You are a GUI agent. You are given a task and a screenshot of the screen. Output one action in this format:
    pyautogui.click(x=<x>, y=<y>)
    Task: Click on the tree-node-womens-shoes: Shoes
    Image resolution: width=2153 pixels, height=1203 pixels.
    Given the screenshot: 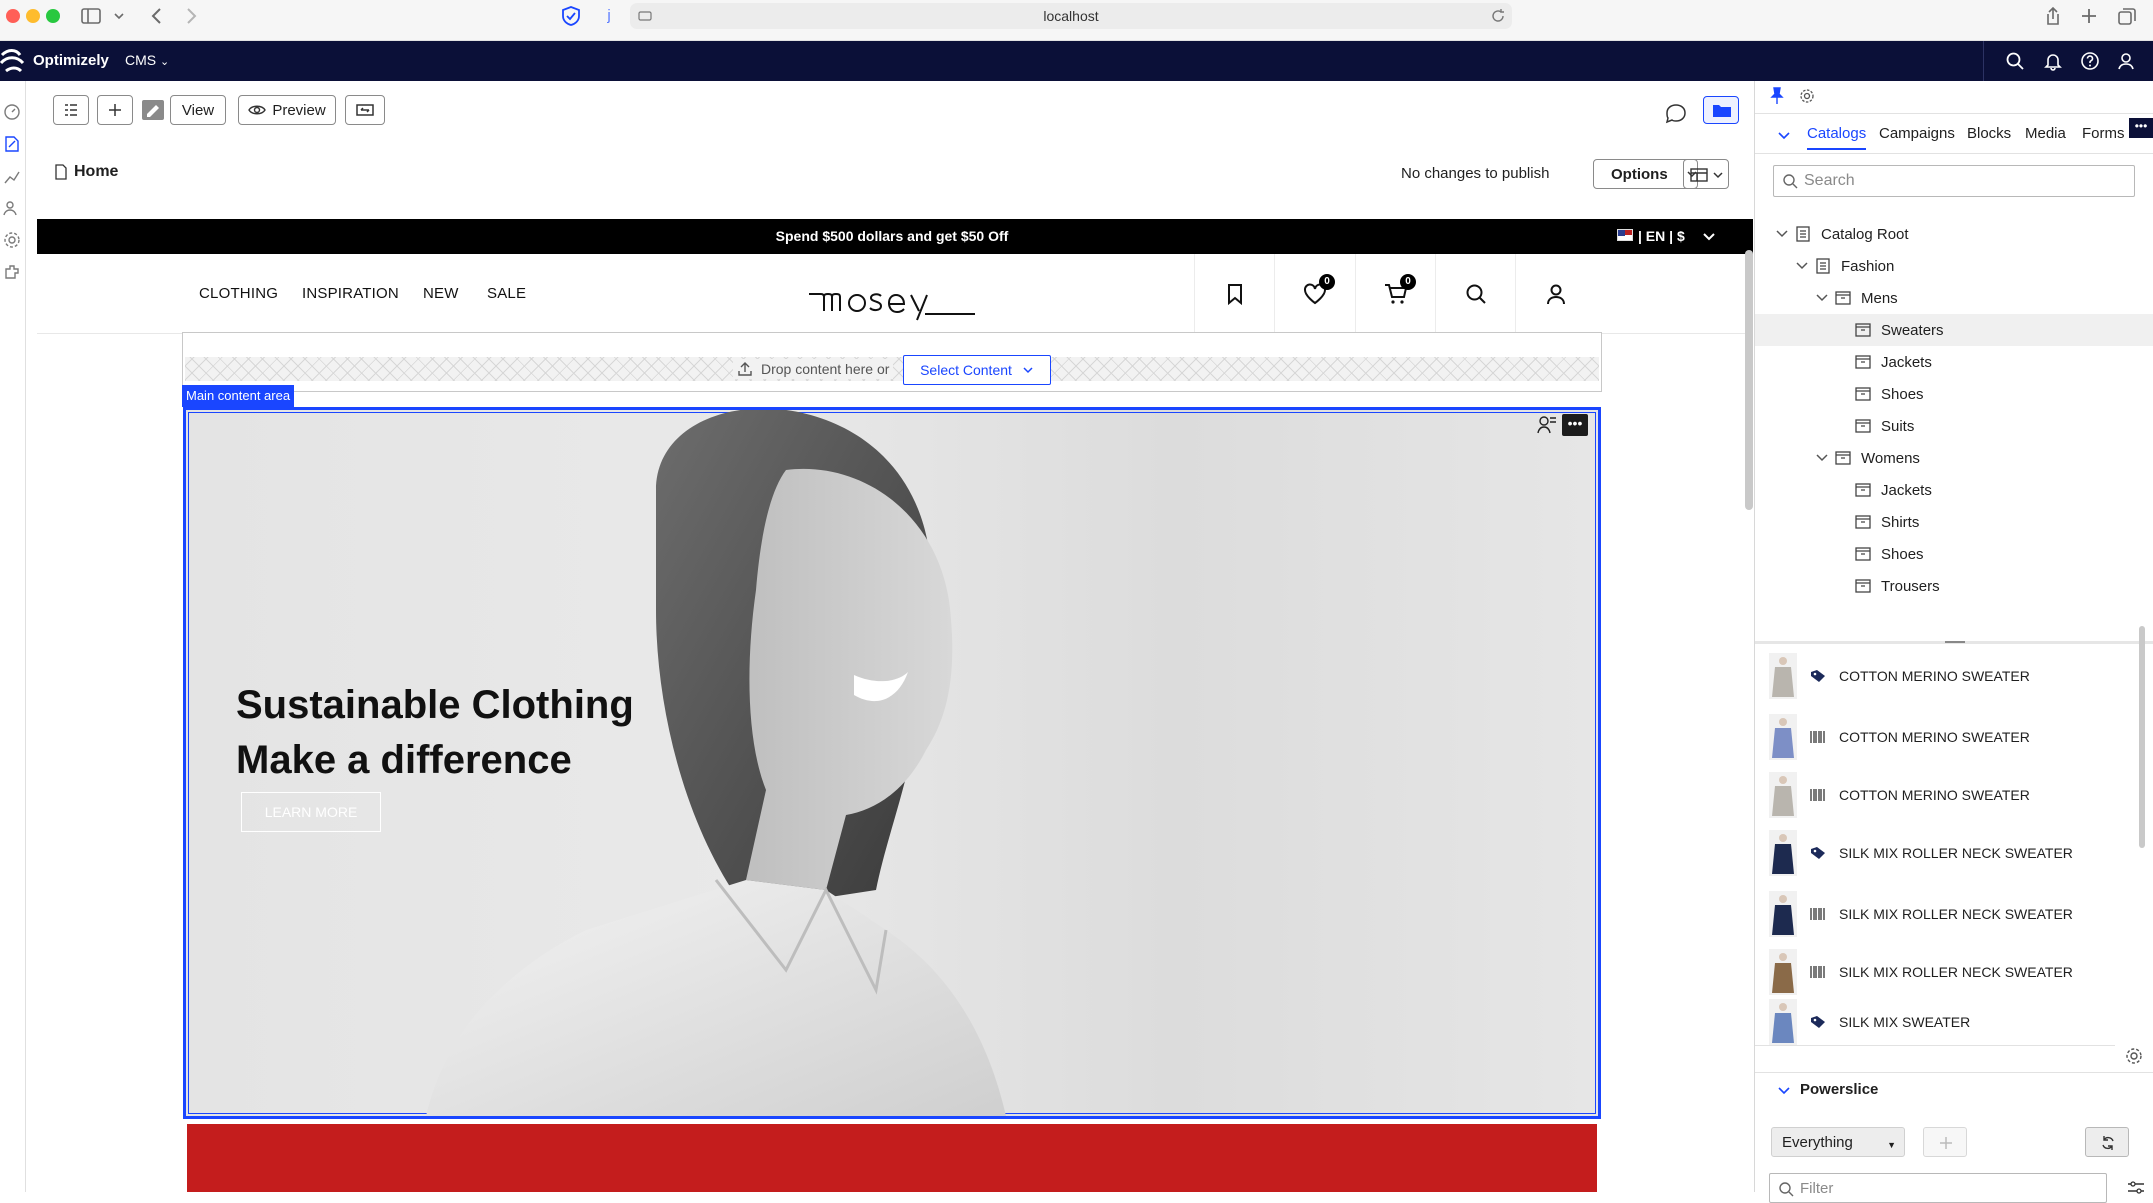 What is the action you would take?
    pyautogui.click(x=1954, y=554)
    